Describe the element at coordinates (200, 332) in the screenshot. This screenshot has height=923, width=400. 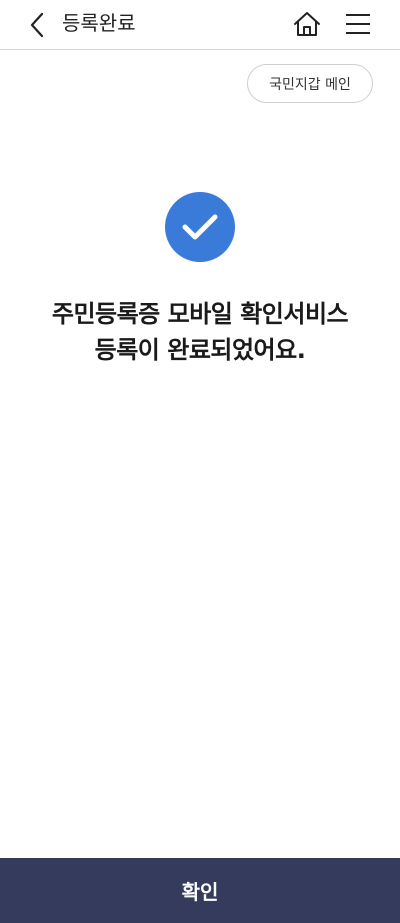
I see `completion-message: 주민등록증 모바일 확인서비스 등록이 완료되었어요.` at that location.